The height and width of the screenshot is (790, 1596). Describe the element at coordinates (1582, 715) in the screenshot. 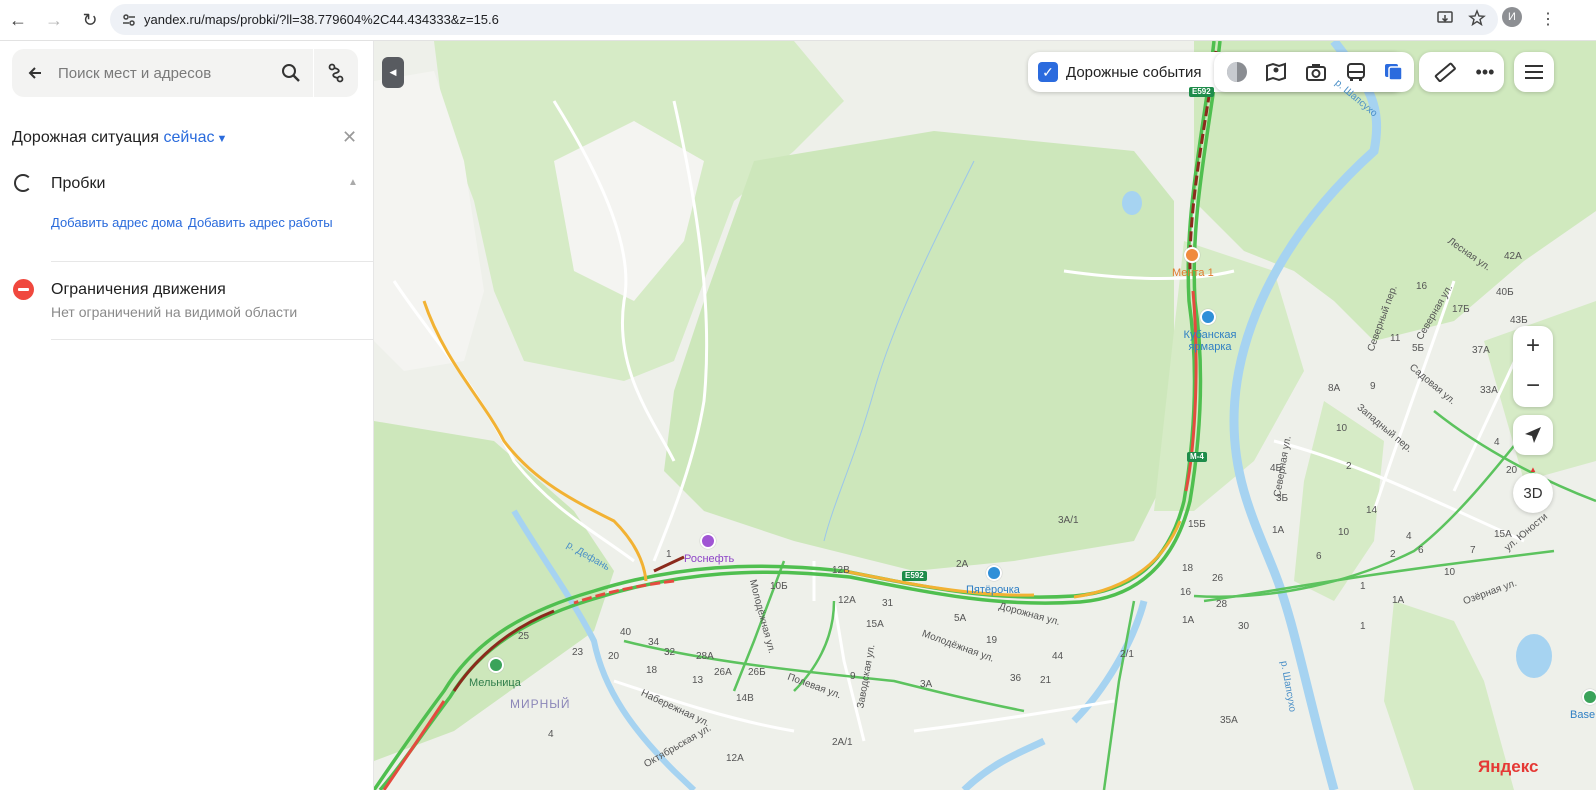

I see `poi-base: Base` at that location.